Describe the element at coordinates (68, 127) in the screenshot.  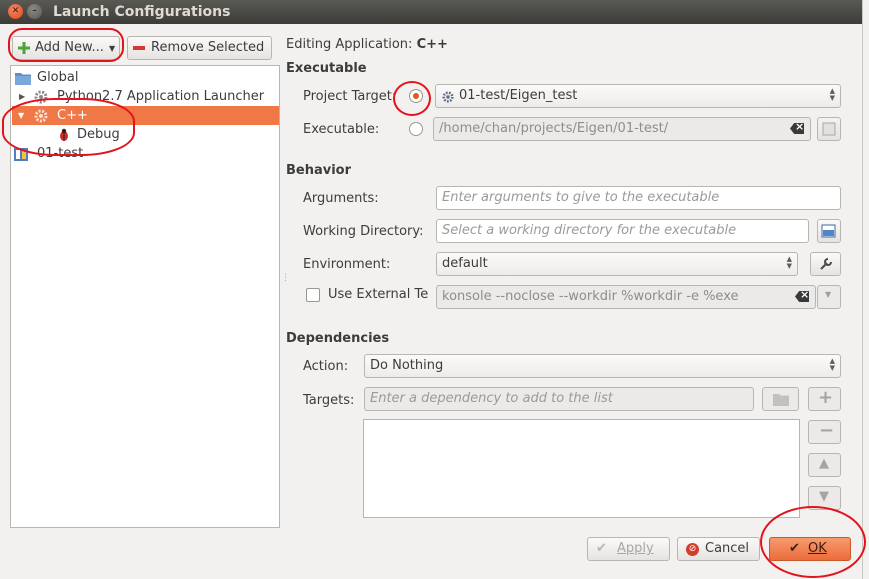
I see `annotation-circle-cpp-debug` at that location.